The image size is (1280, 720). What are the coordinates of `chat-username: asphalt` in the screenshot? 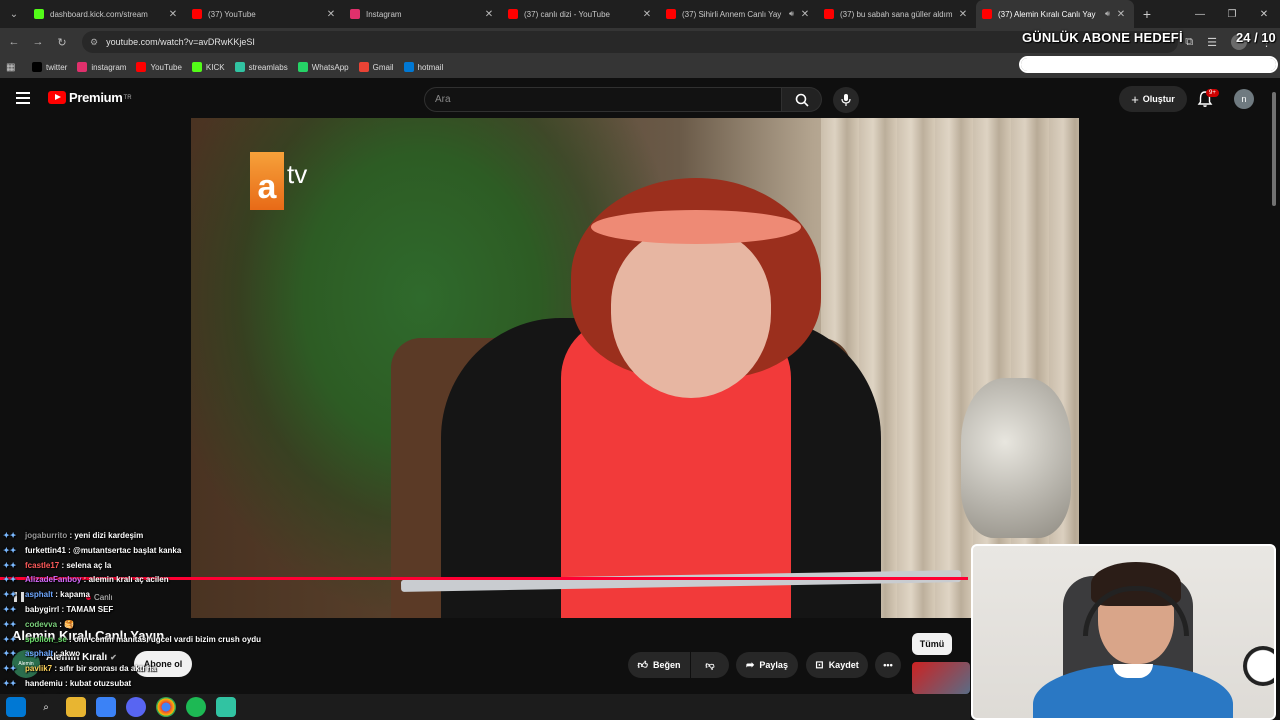 It's located at (39, 595).